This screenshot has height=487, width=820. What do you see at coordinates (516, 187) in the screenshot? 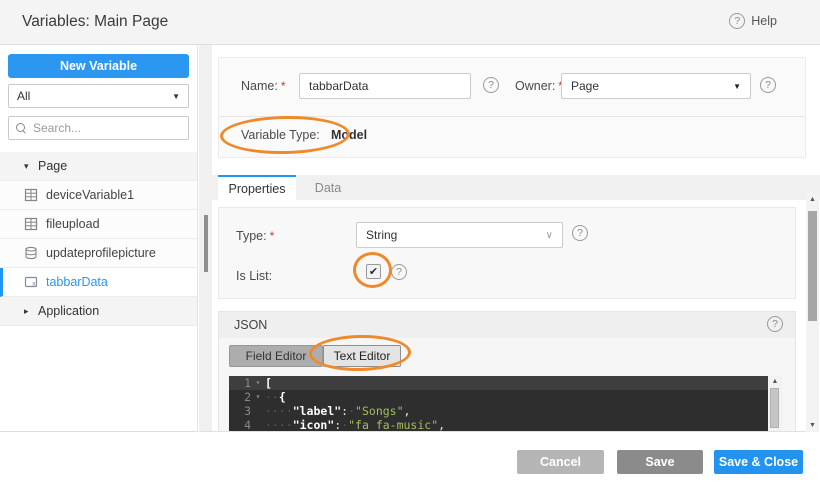
I see `tab-bar: Properties Data` at bounding box center [516, 187].